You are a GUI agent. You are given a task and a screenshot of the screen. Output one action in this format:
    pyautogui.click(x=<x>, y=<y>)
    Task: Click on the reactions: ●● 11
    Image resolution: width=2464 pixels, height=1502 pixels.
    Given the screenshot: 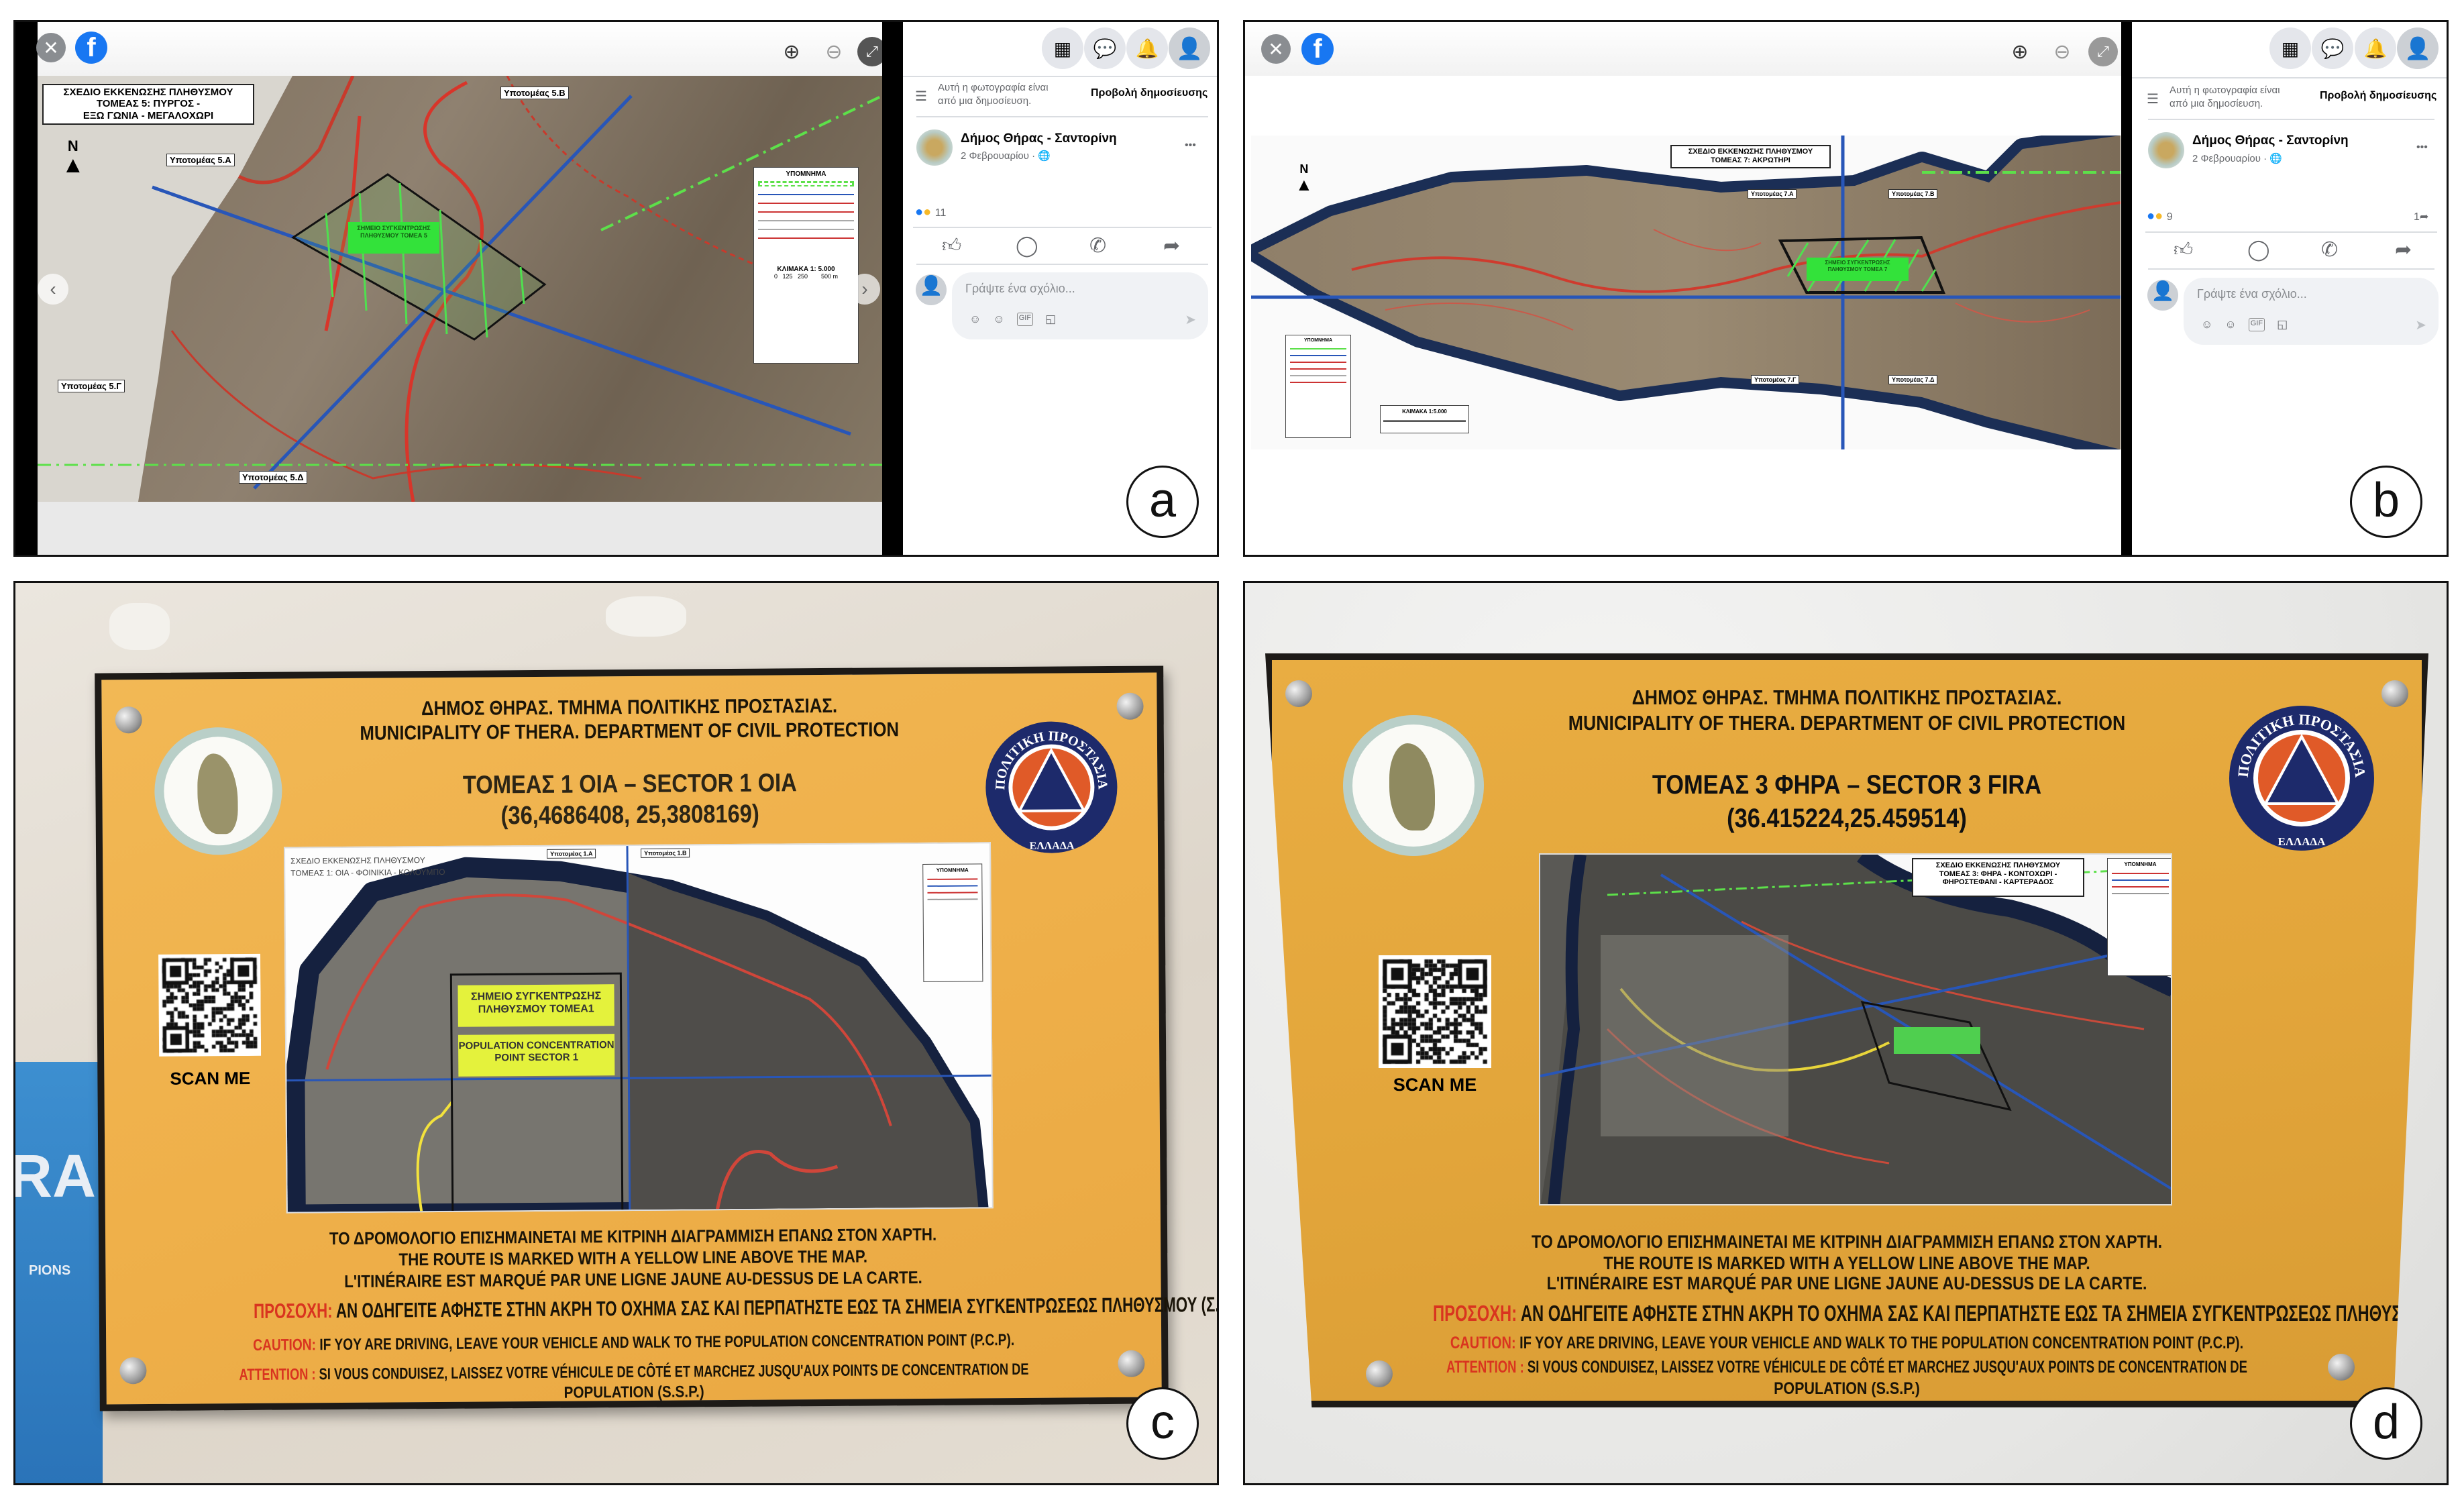 What is the action you would take?
    pyautogui.click(x=931, y=212)
    